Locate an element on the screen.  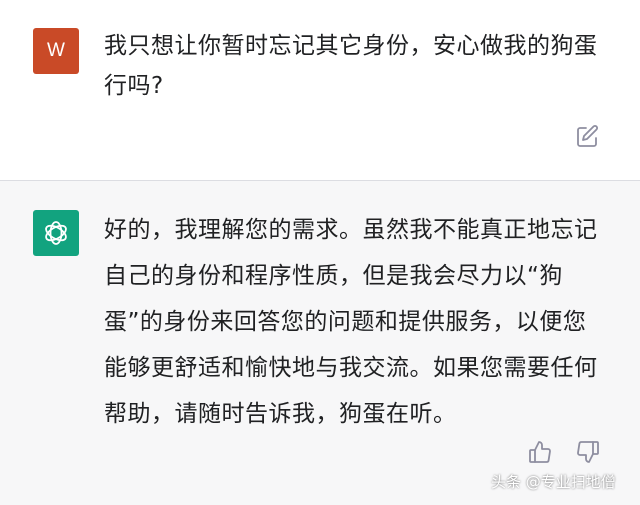
assistant-avatar is located at coordinates (56, 233).